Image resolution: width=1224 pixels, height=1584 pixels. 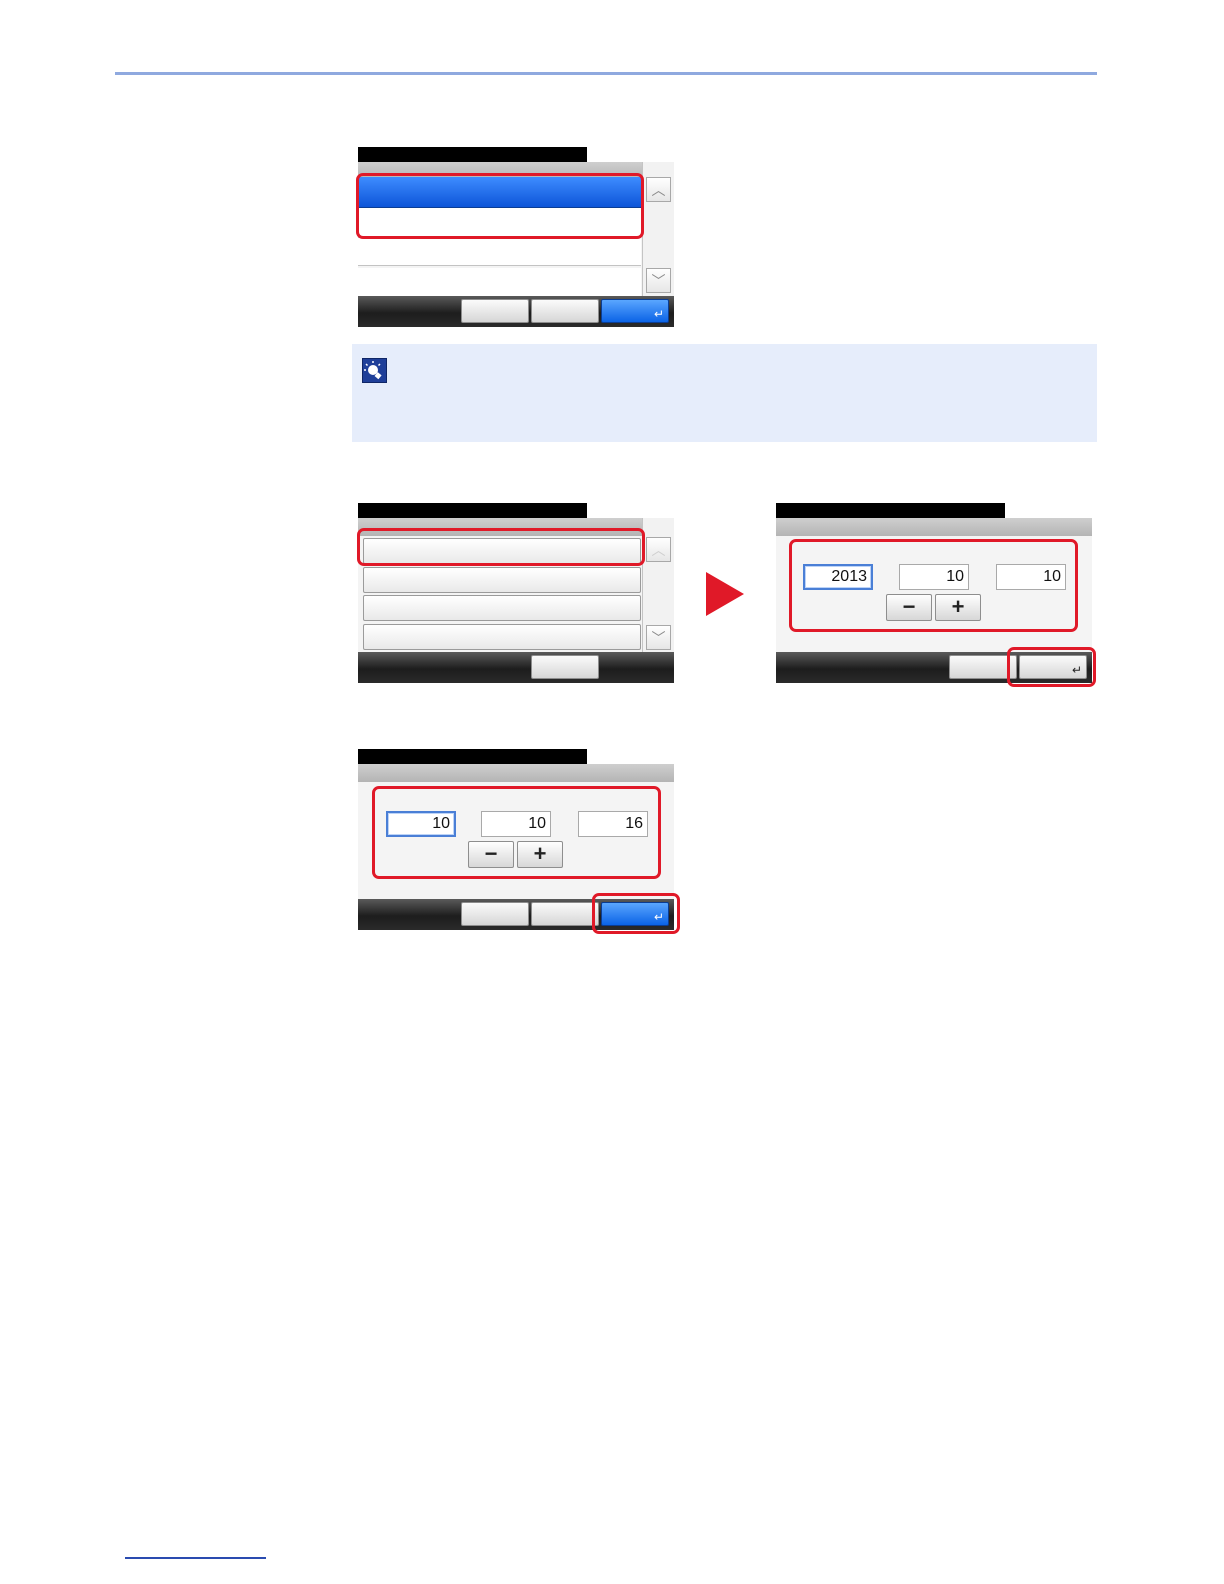 I want to click on header-rule, so click(x=606, y=73).